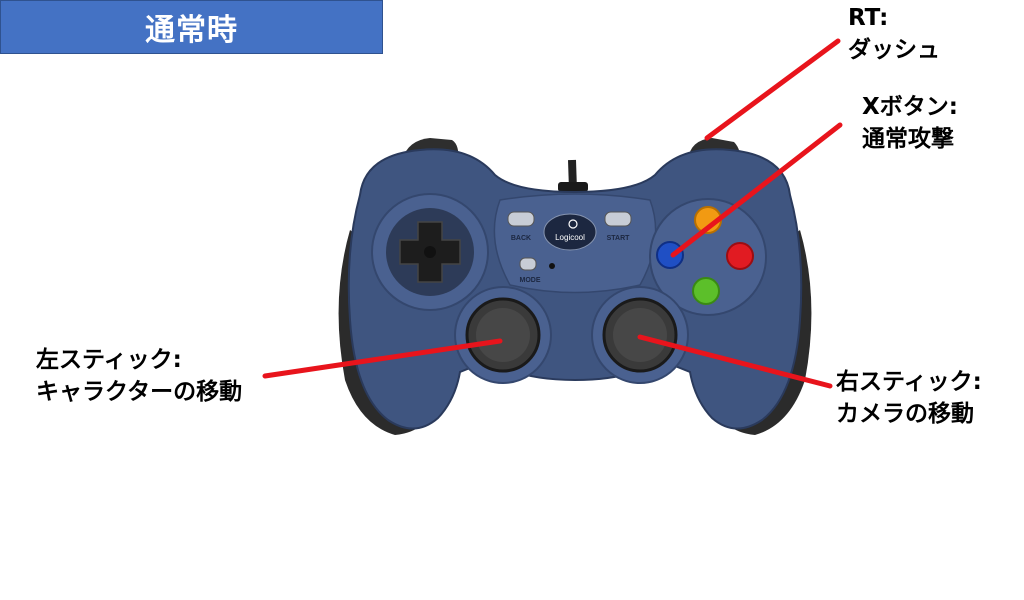  Describe the element at coordinates (618, 219) in the screenshot. I see `start-button` at that location.